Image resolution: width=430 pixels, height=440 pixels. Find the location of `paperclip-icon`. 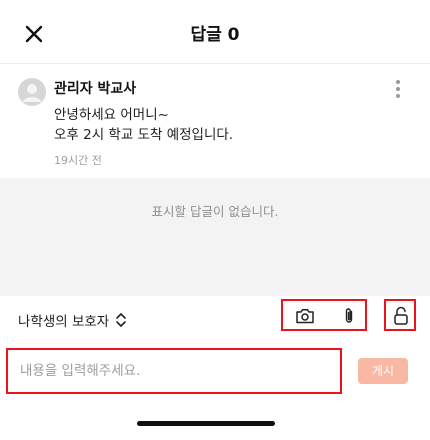

paperclip-icon is located at coordinates (349, 315).